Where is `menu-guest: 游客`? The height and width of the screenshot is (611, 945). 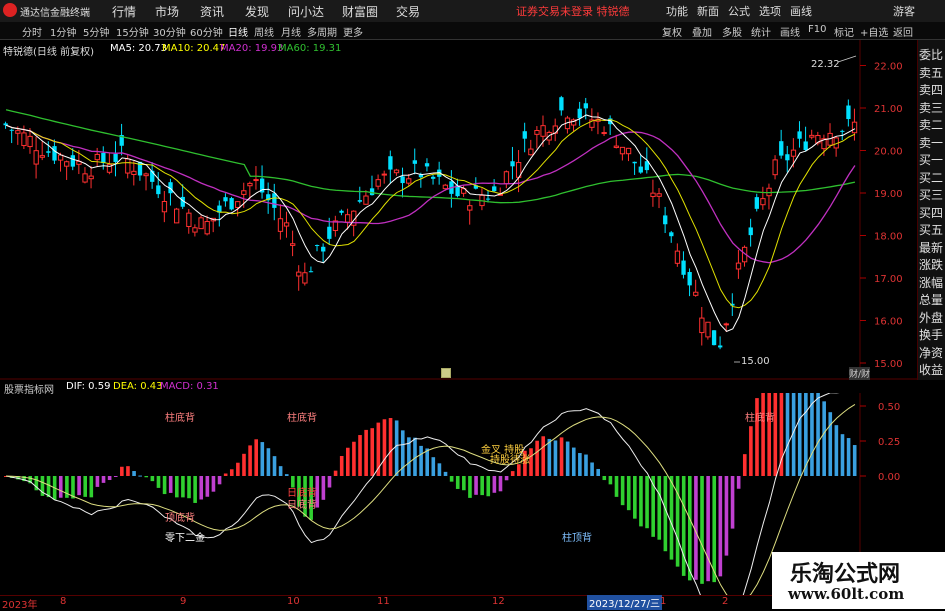
menu-guest: 游客 is located at coordinates (904, 11).